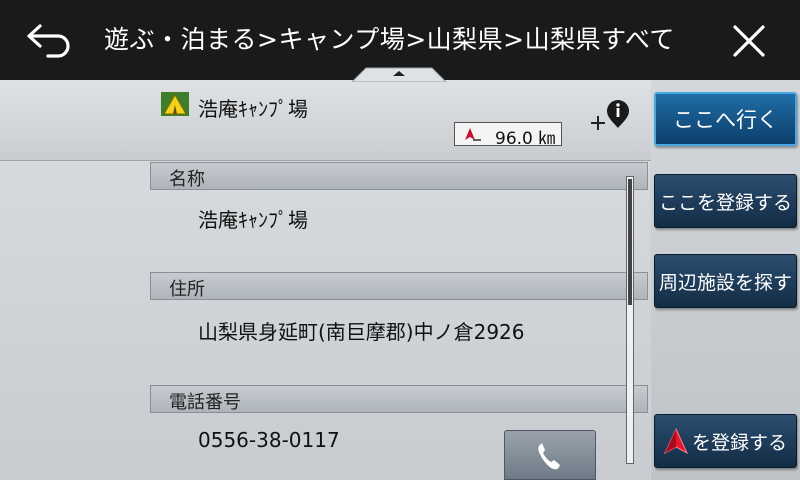 The width and height of the screenshot is (800, 480). I want to click on phone-icon, so click(549, 456).